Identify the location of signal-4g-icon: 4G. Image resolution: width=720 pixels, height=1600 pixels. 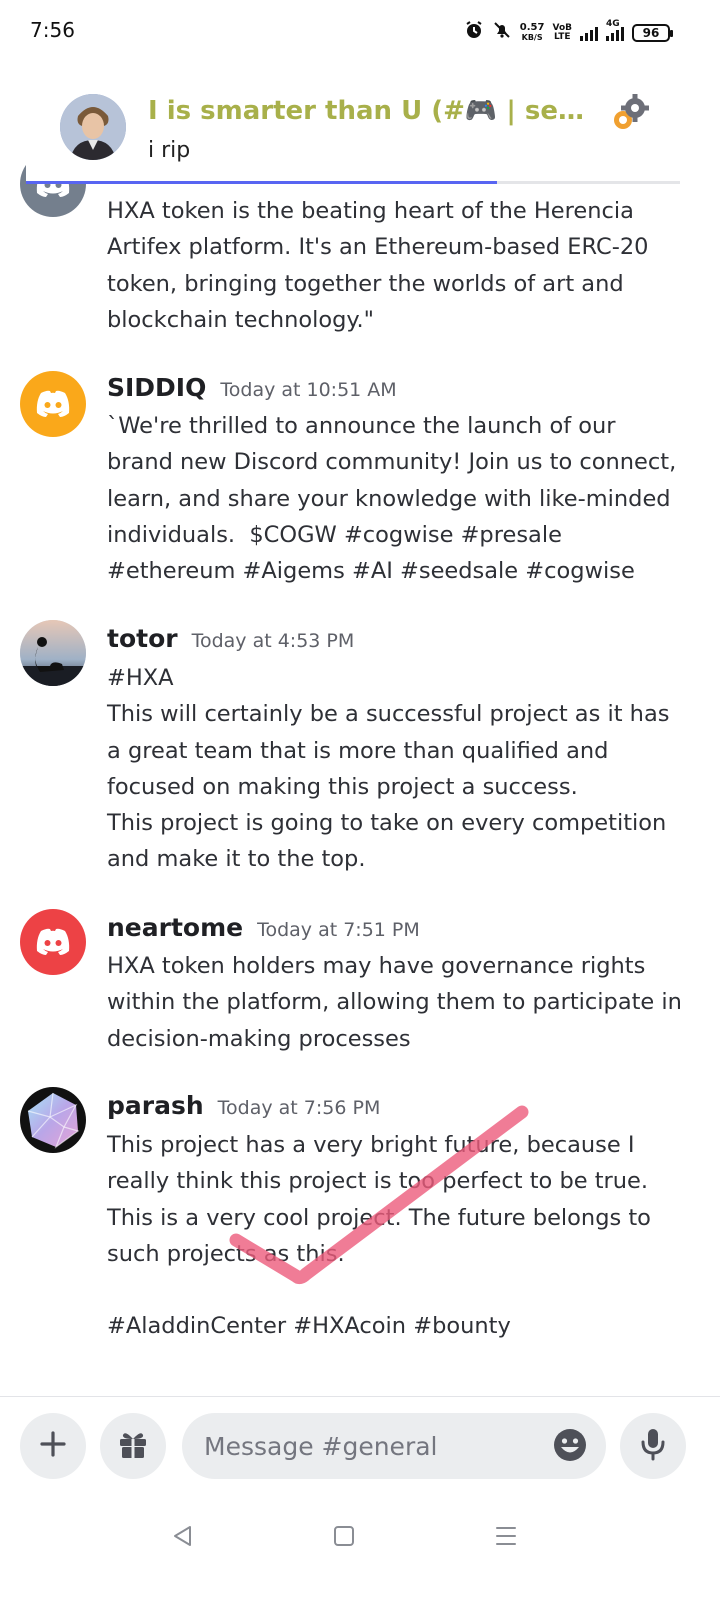
(615, 30).